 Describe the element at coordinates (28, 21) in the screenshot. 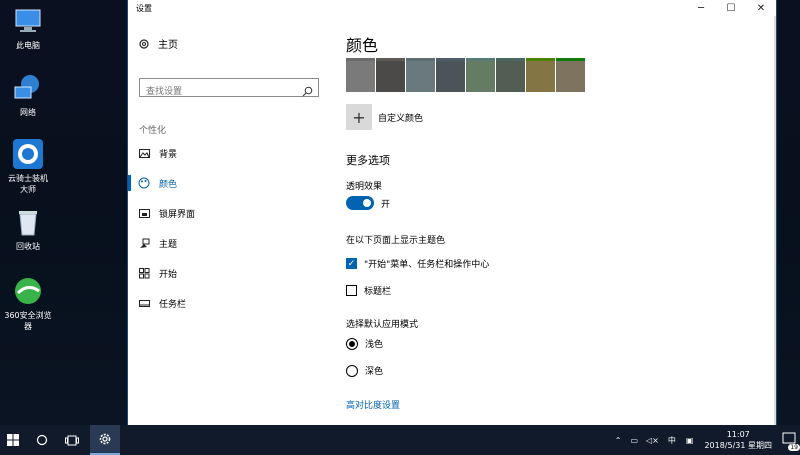

I see `computer-icon` at that location.